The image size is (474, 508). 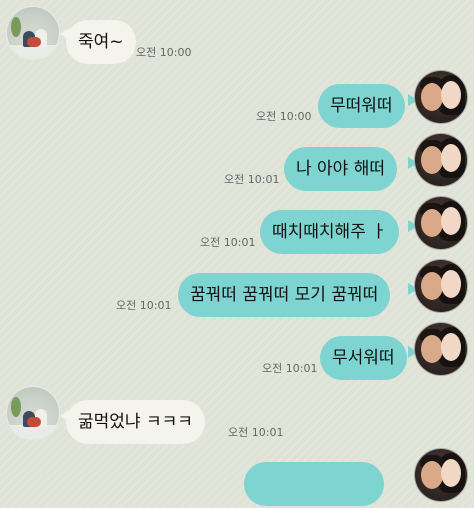 I want to click on message-row-incoming: 굶먹었냐 ㅋㅋㅋ 오전 10:01, so click(x=237, y=416).